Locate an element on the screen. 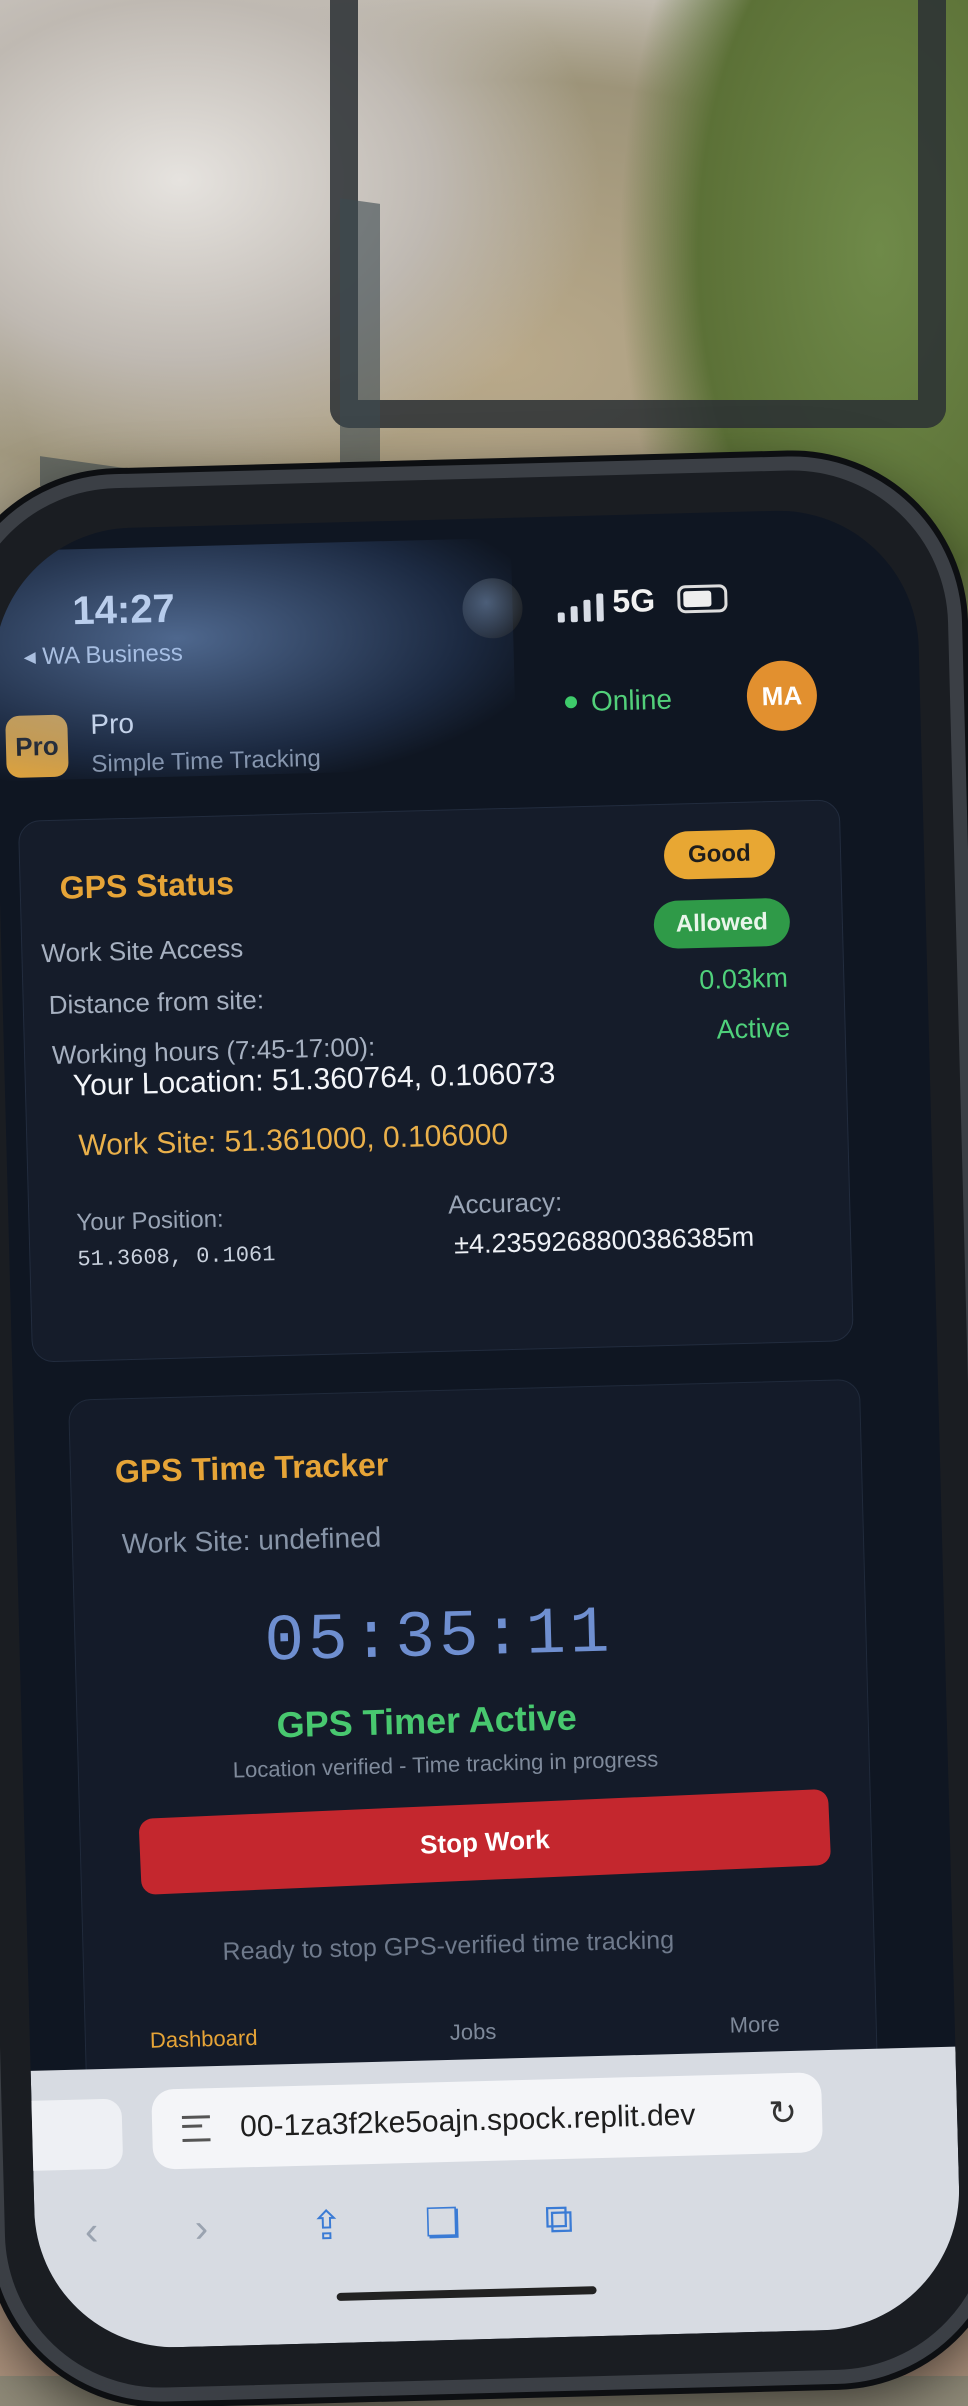  connection-status-label: Online is located at coordinates (631, 700).